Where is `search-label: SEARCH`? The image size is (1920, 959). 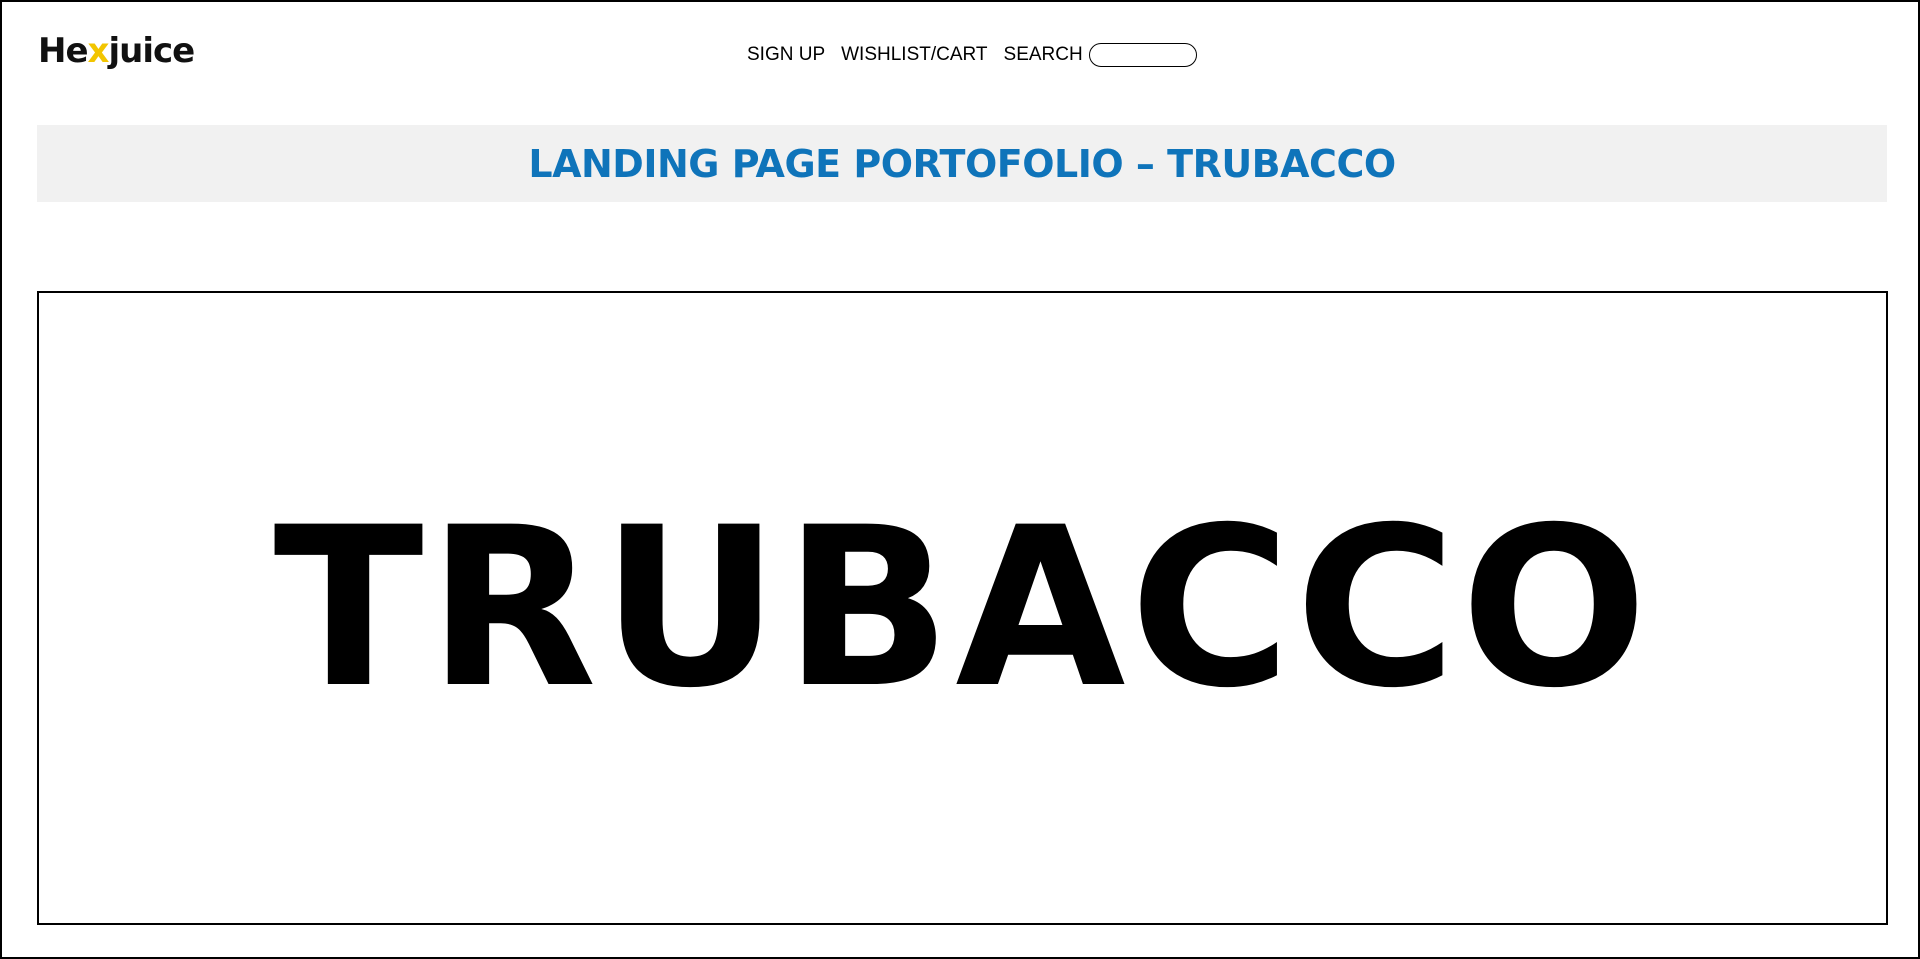
search-label: SEARCH is located at coordinates (1043, 54).